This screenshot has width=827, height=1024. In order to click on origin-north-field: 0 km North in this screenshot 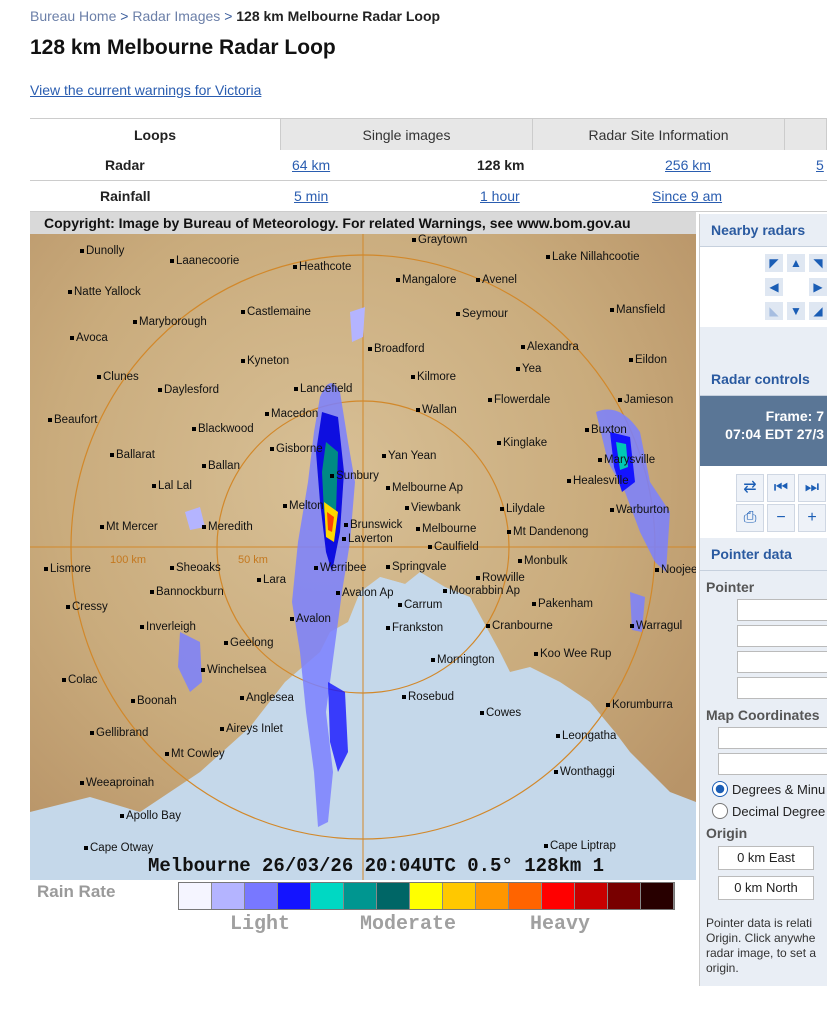, I will do `click(766, 888)`.